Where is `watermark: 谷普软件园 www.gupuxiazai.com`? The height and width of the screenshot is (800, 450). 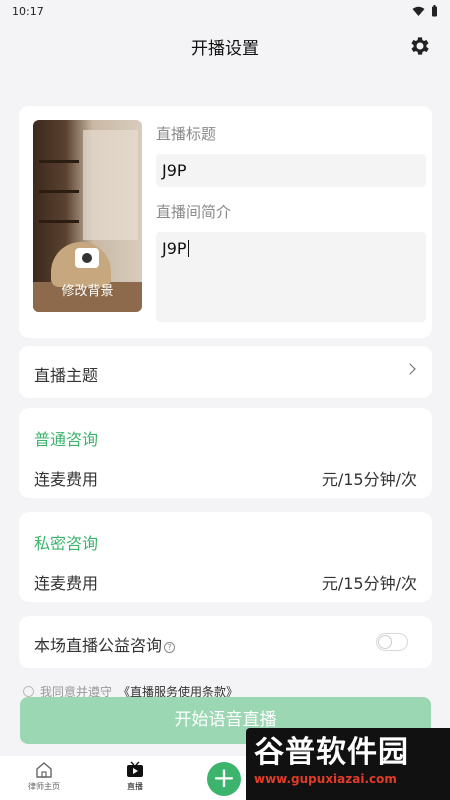 watermark: 谷普软件园 www.gupuxiazai.com is located at coordinates (348, 764).